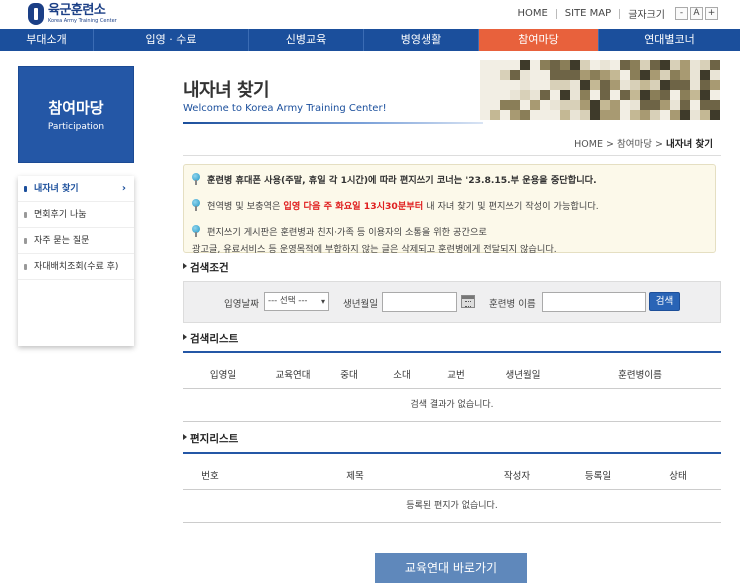 This screenshot has height=585, width=740. What do you see at coordinates (678, 476) in the screenshot?
I see `column-header: 상태` at bounding box center [678, 476].